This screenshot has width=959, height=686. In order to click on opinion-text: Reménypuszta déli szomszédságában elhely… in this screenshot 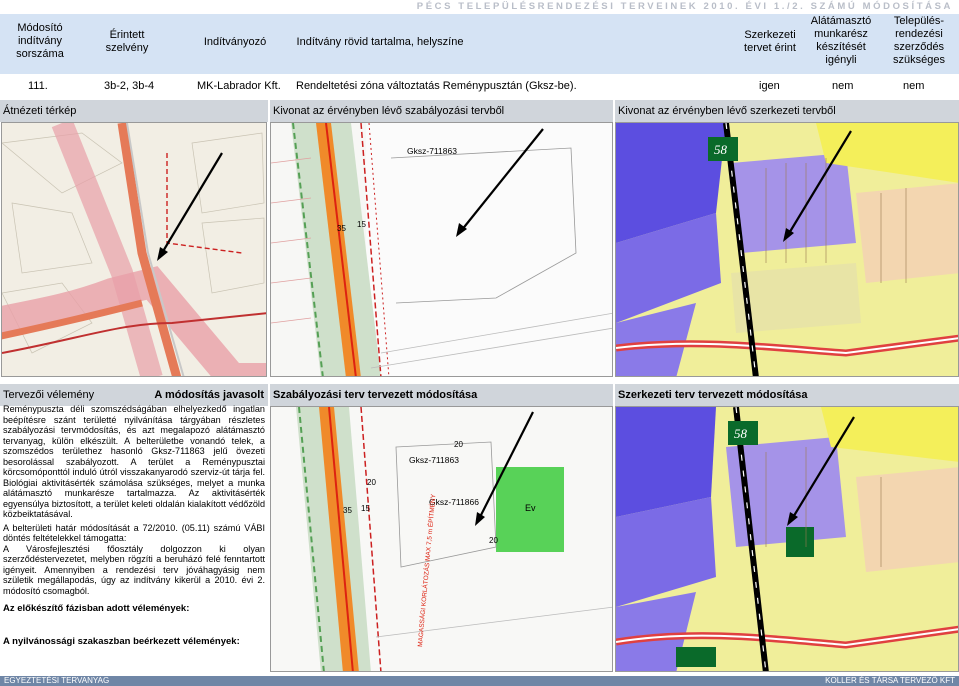, I will do `click(134, 525)`.